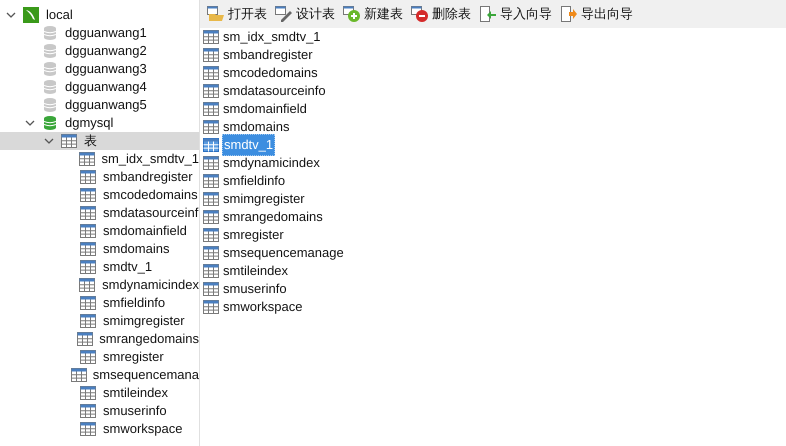 This screenshot has width=786, height=446. I want to click on table-name: smcodedomains, so click(270, 73).